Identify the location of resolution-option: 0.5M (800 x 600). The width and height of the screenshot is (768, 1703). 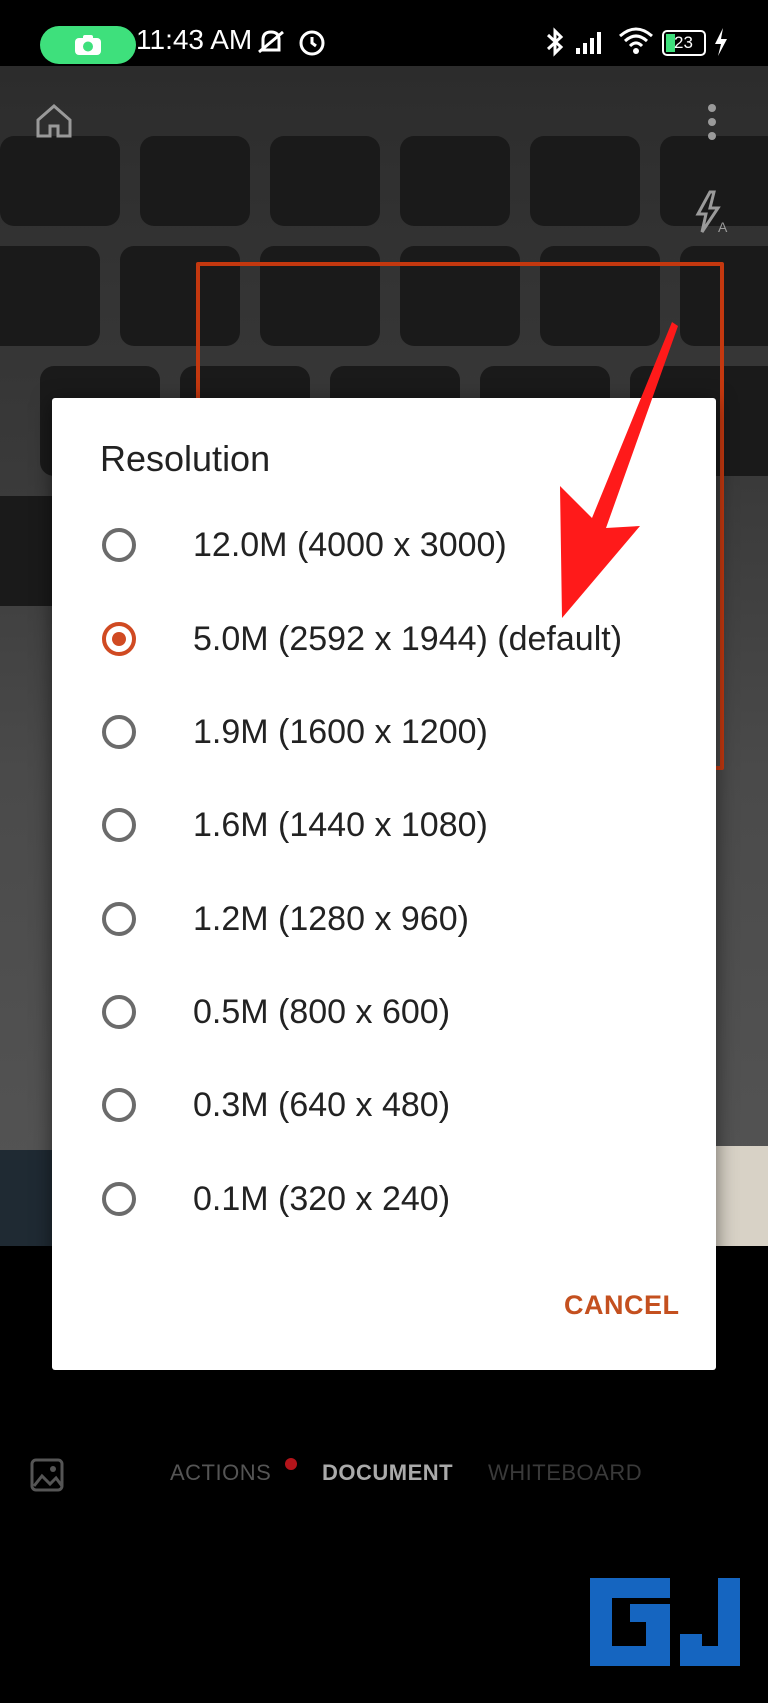
(384, 1016).